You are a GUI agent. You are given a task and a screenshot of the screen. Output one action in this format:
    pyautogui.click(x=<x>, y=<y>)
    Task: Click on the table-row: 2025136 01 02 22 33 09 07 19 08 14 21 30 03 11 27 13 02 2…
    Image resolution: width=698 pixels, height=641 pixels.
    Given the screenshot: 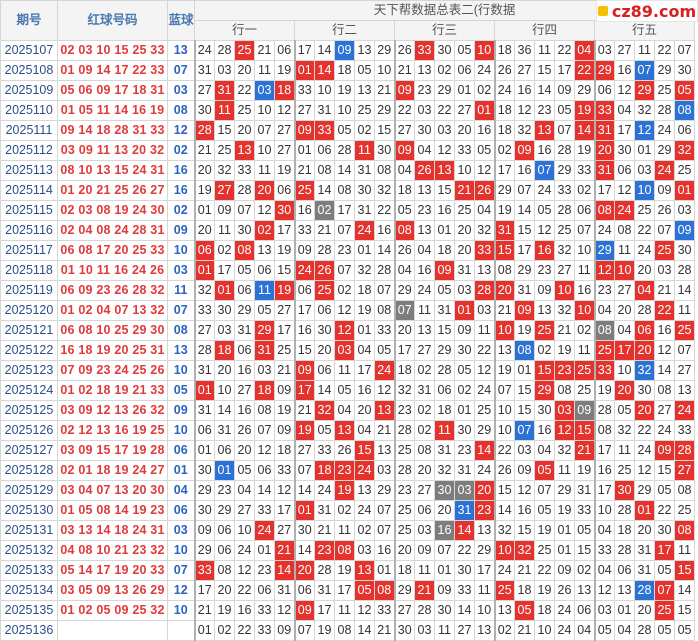 What is the action you would take?
    pyautogui.click(x=348, y=630)
    